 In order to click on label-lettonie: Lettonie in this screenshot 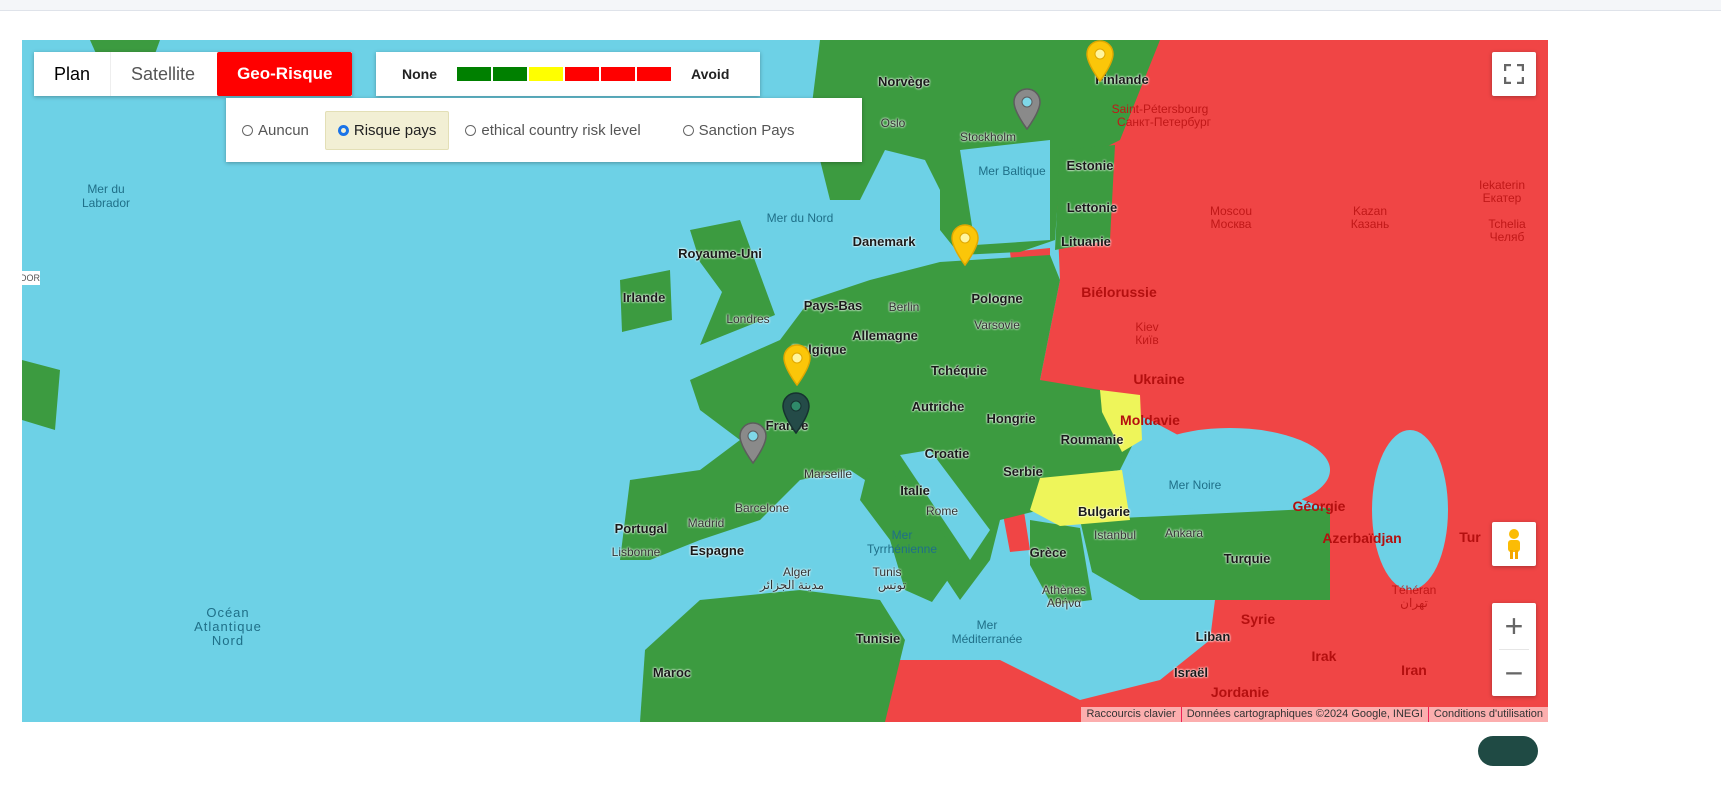, I will do `click(1092, 207)`.